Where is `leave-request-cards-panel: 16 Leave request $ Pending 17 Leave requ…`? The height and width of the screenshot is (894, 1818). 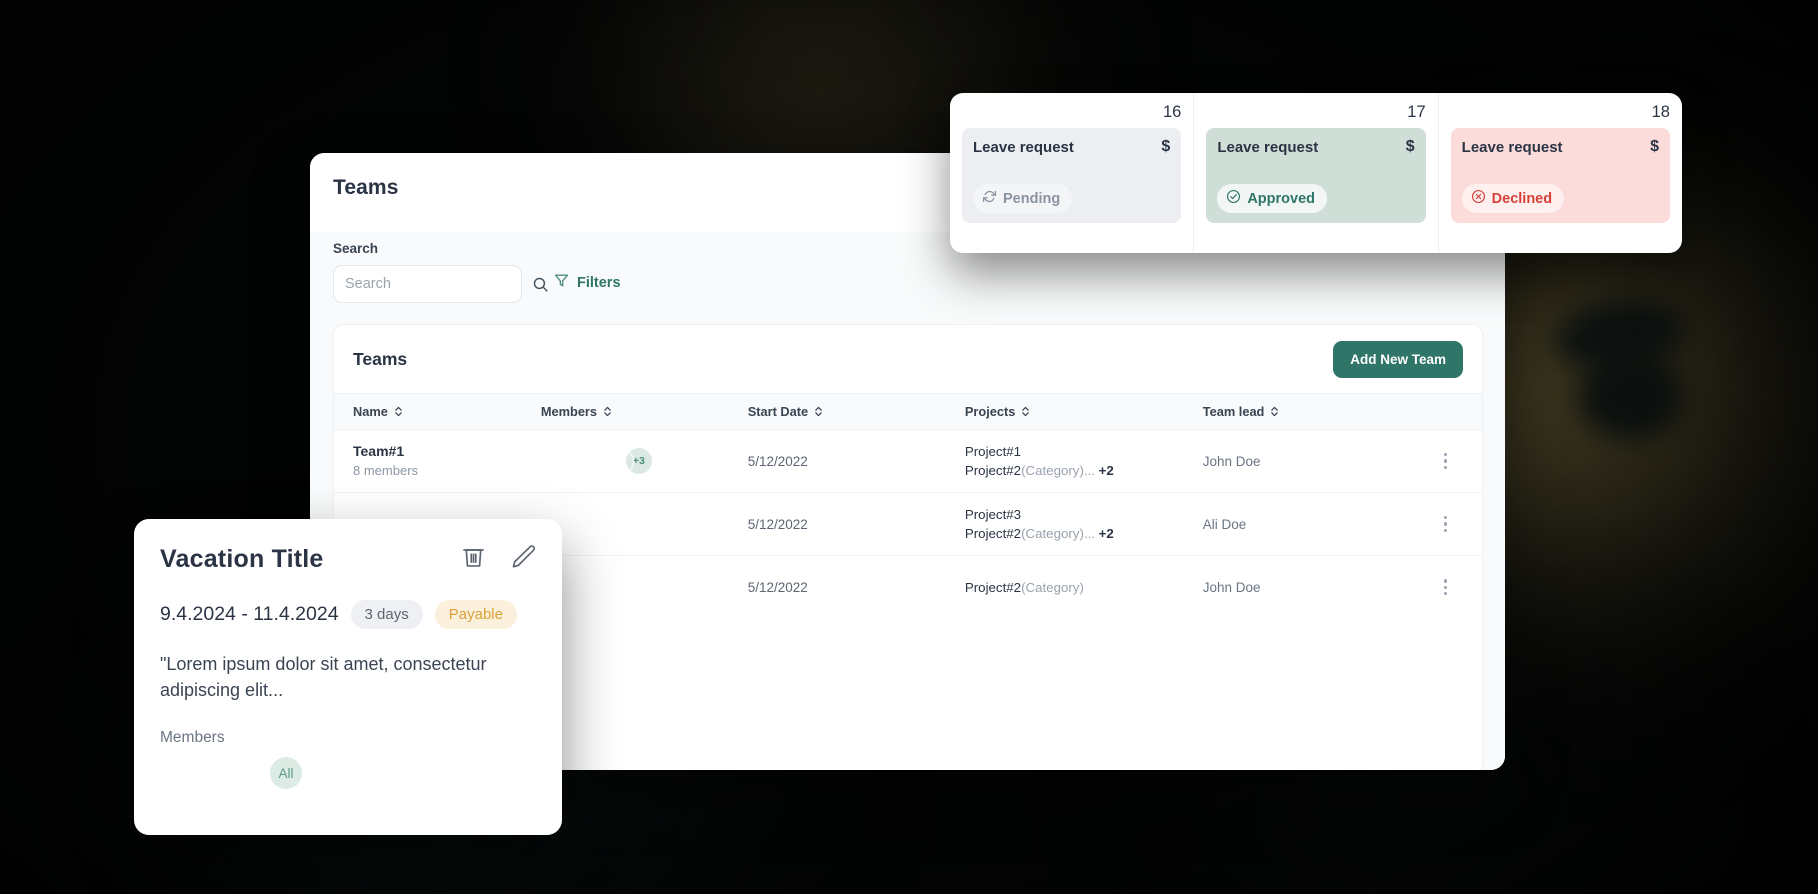
leave-request-cards-panel: 16 Leave request $ Pending 17 Leave requ… is located at coordinates (1316, 173).